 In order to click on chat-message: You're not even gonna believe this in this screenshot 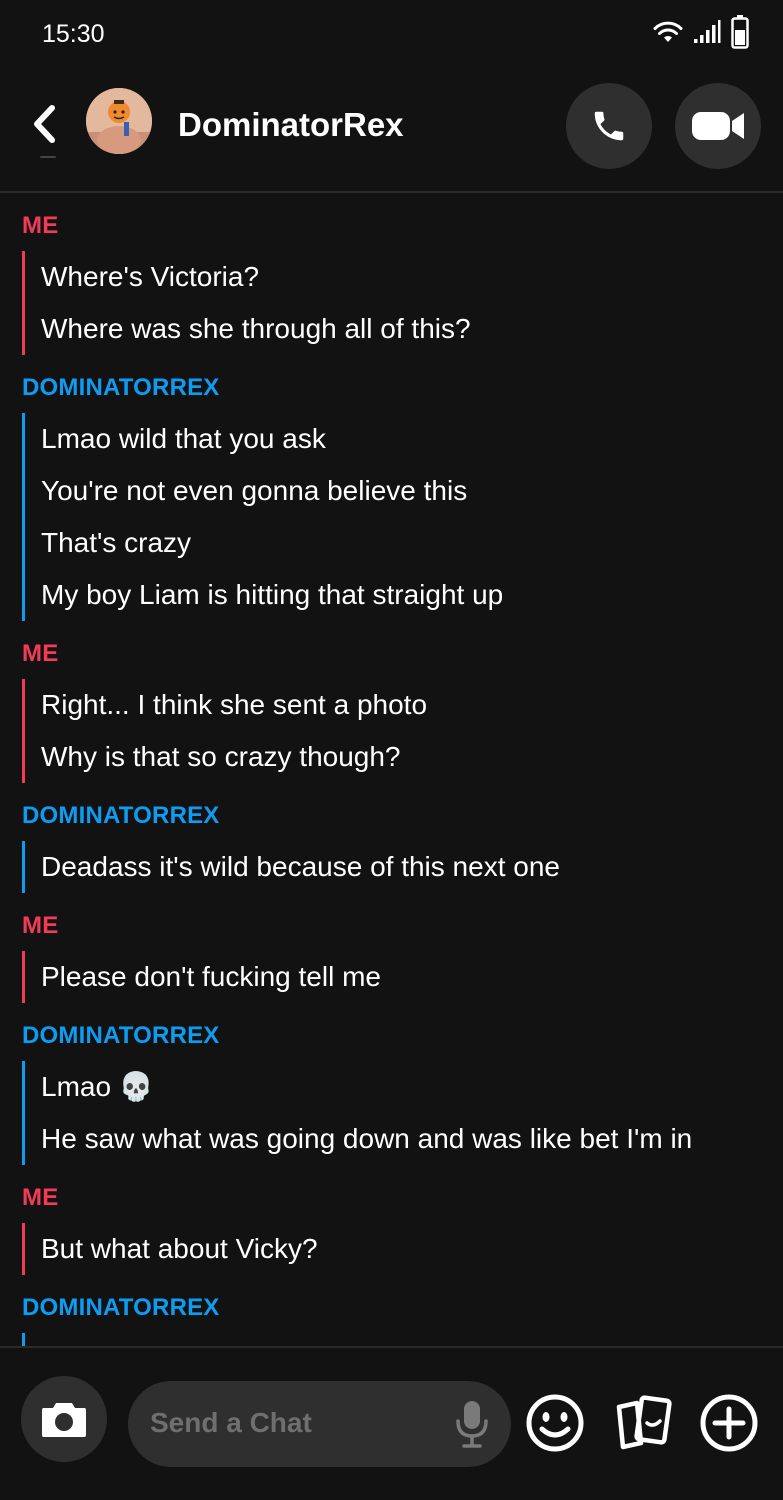, I will do `click(412, 491)`.